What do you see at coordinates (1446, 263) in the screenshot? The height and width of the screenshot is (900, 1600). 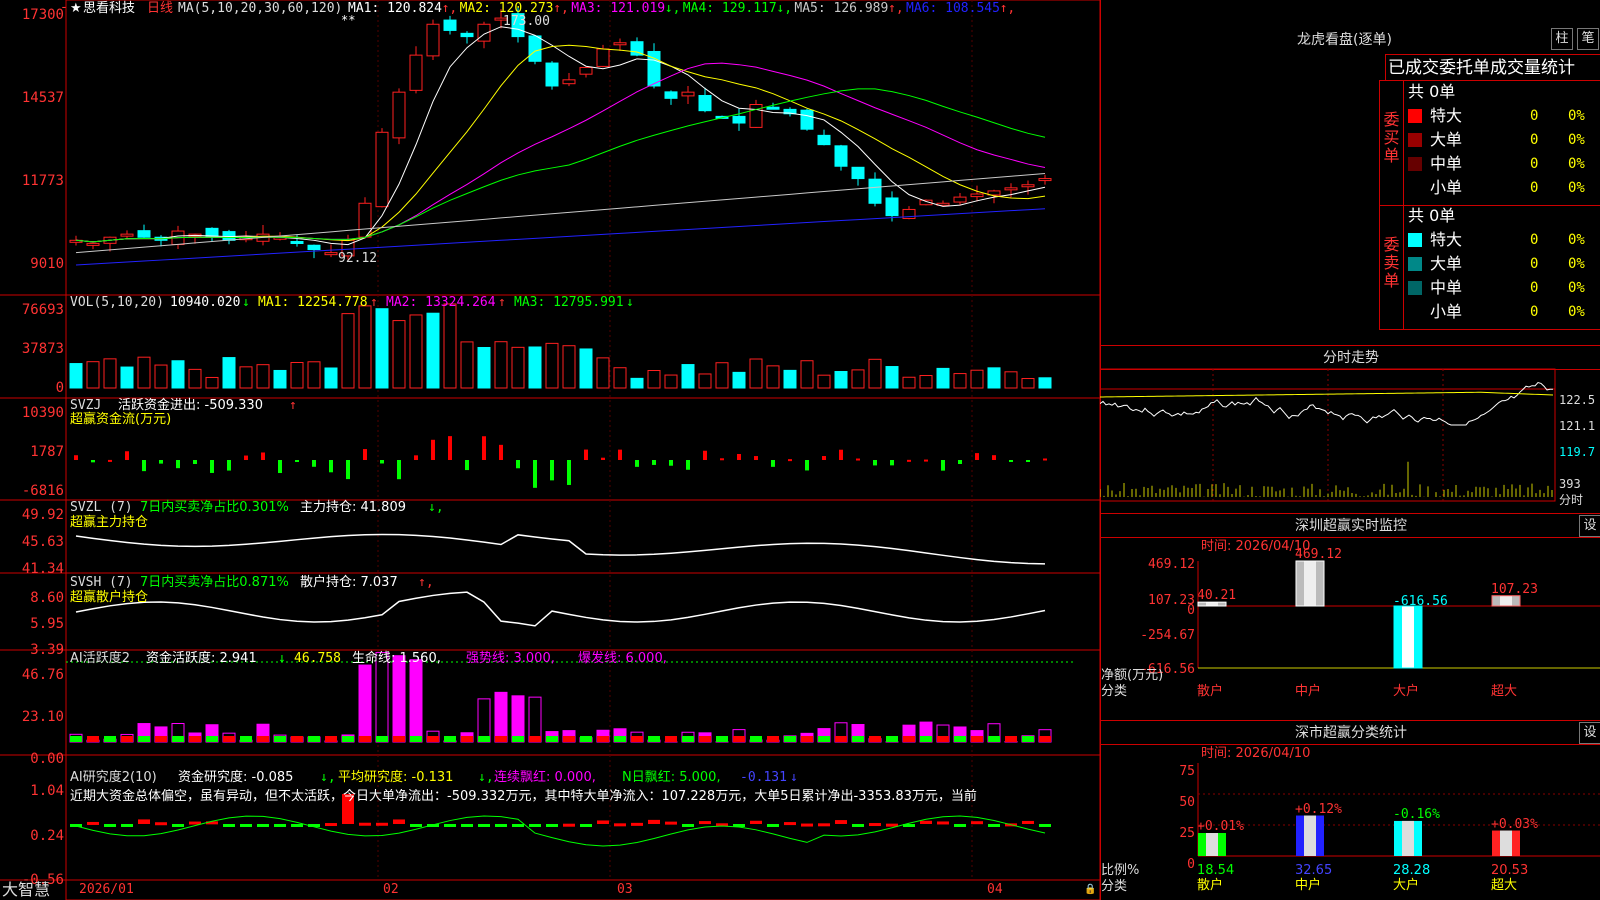 I see `order-type-label: 大单` at bounding box center [1446, 263].